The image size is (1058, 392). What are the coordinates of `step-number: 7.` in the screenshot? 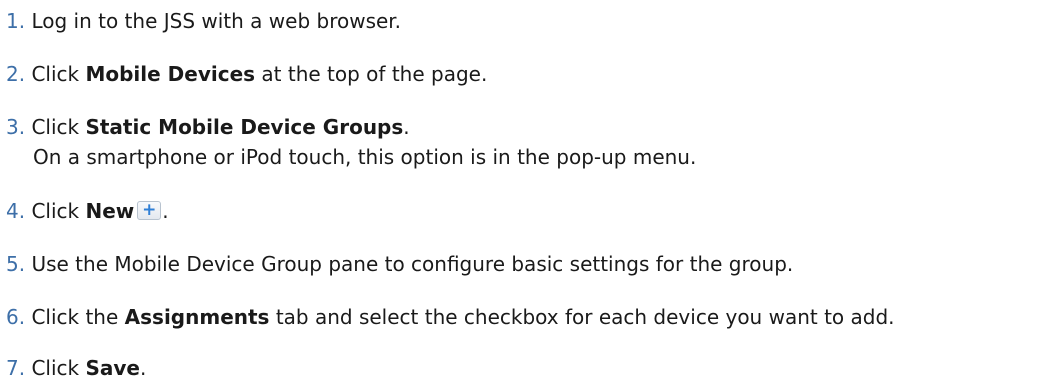 It's located at (16, 368).